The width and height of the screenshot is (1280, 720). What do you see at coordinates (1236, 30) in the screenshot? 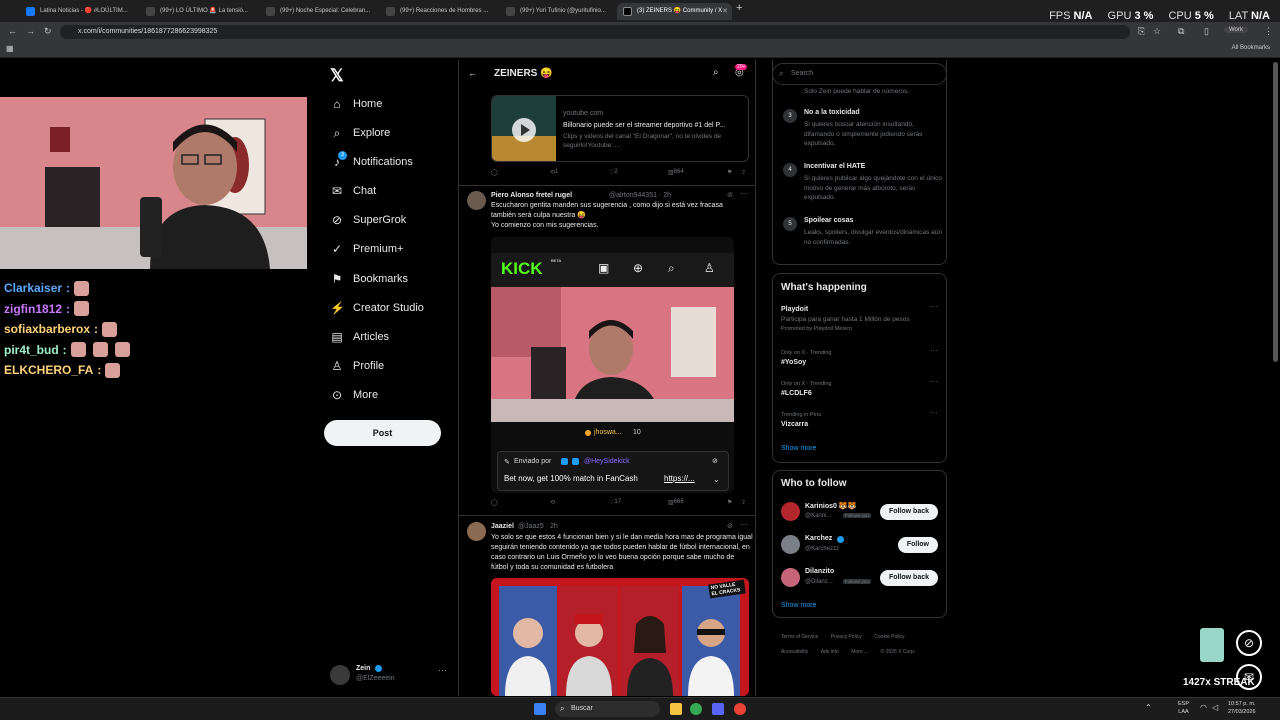
I see `profile-chip: Work` at bounding box center [1236, 30].